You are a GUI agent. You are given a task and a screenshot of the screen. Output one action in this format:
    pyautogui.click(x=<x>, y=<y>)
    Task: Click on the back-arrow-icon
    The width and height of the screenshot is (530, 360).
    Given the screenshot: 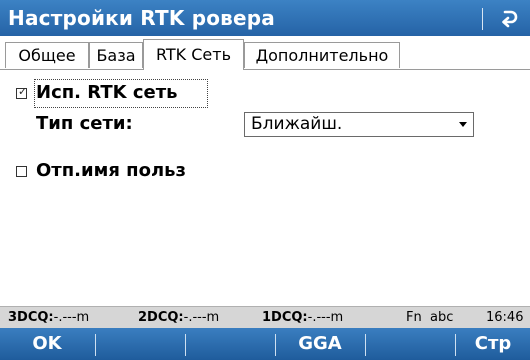 What is the action you would take?
    pyautogui.click(x=510, y=19)
    